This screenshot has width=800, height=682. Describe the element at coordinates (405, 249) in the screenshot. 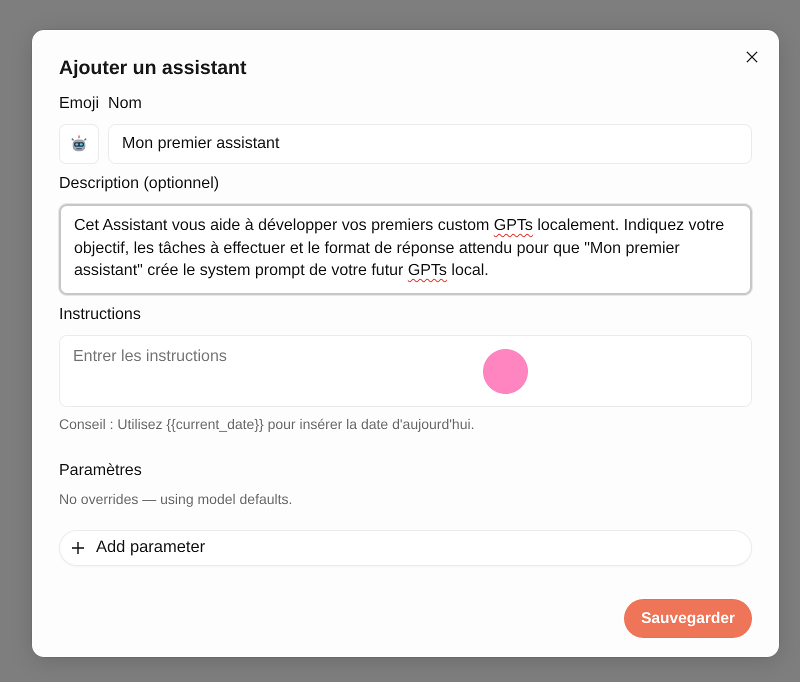

I see `description-field: Cet Assistant vous aide à développer vos premiers custom GPTs localement. Indiquez votre objectif, les tâches à effectuer et le format de réponse attendu pour que "Mon premier assistant" crée le system prompt de votre futur GPTs local.` at that location.